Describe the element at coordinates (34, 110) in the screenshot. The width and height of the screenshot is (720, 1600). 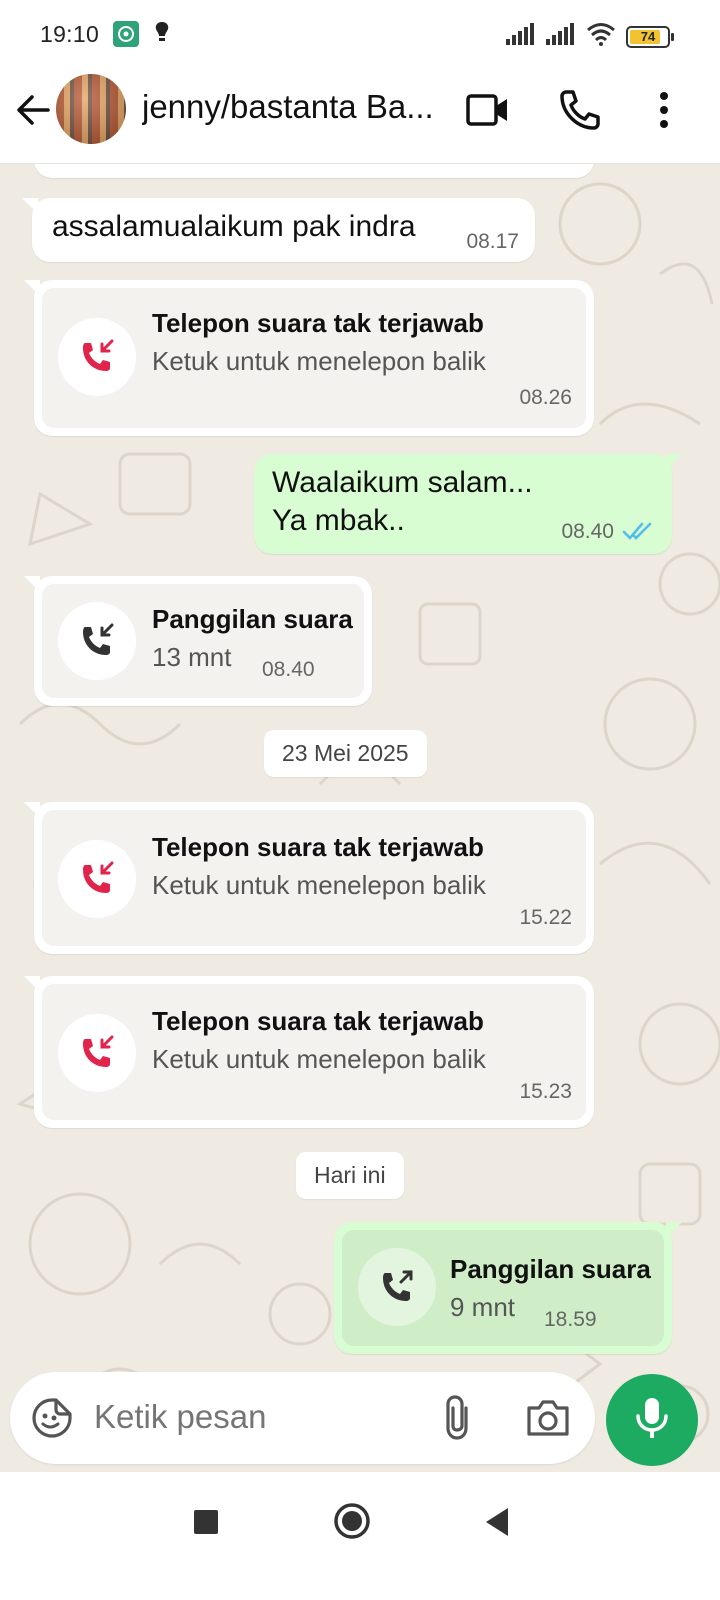
I see `back-arrow-icon` at that location.